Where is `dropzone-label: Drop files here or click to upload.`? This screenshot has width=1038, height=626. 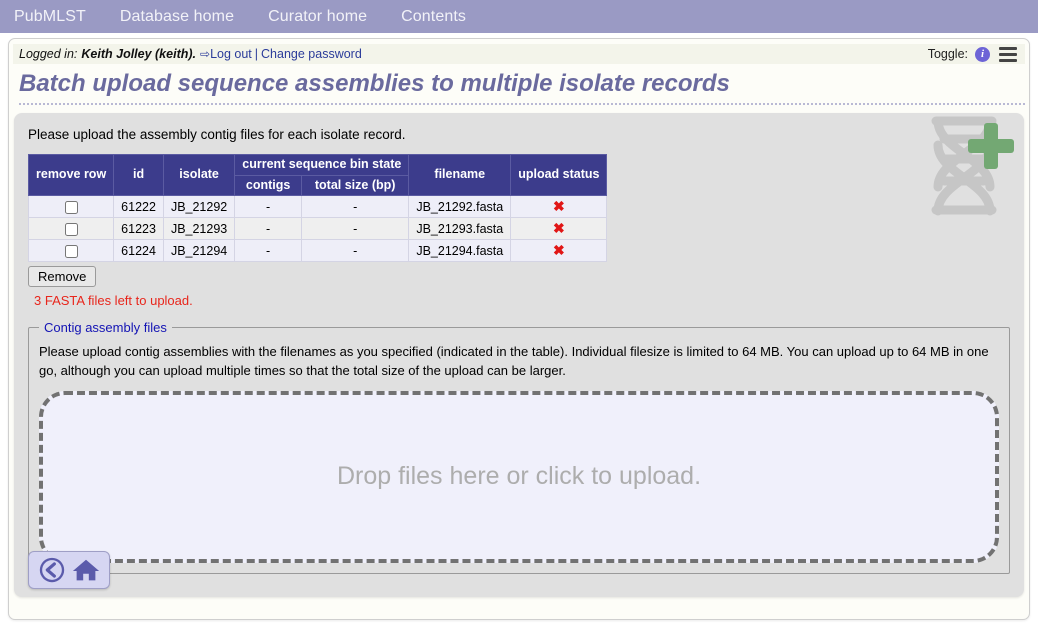 dropzone-label: Drop files here or click to upload. is located at coordinates (519, 476).